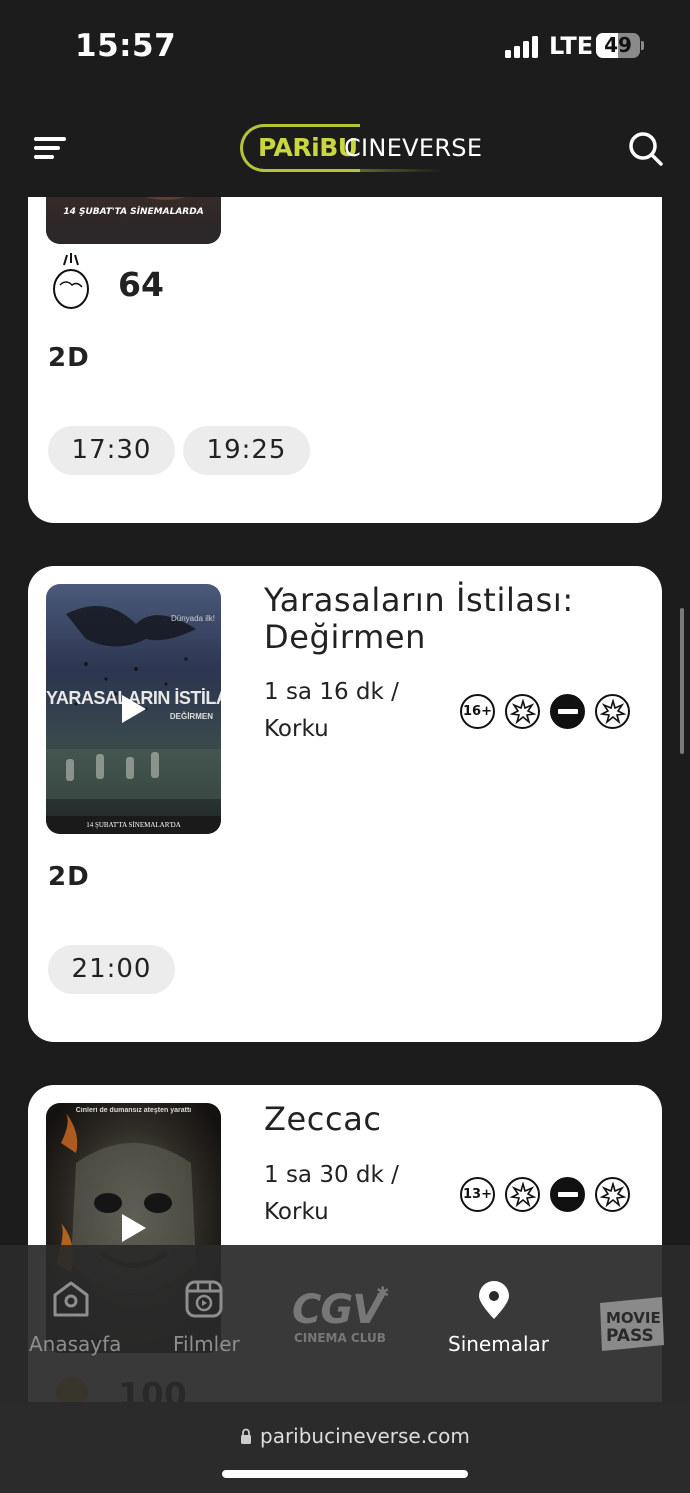 The height and width of the screenshot is (1493, 690). I want to click on cgv-logo-text: CGV, so click(337, 1310).